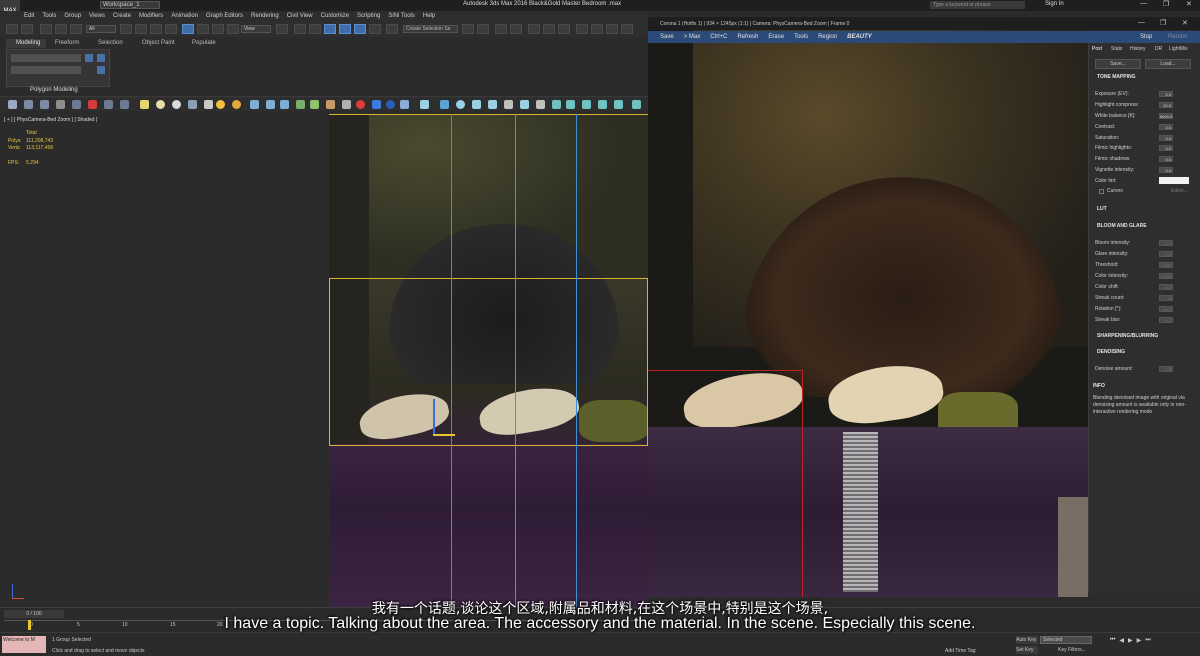 This screenshot has width=1200, height=656. What do you see at coordinates (54, 90) in the screenshot?
I see `polygon-modeling-label: Polygon Modeling` at bounding box center [54, 90].